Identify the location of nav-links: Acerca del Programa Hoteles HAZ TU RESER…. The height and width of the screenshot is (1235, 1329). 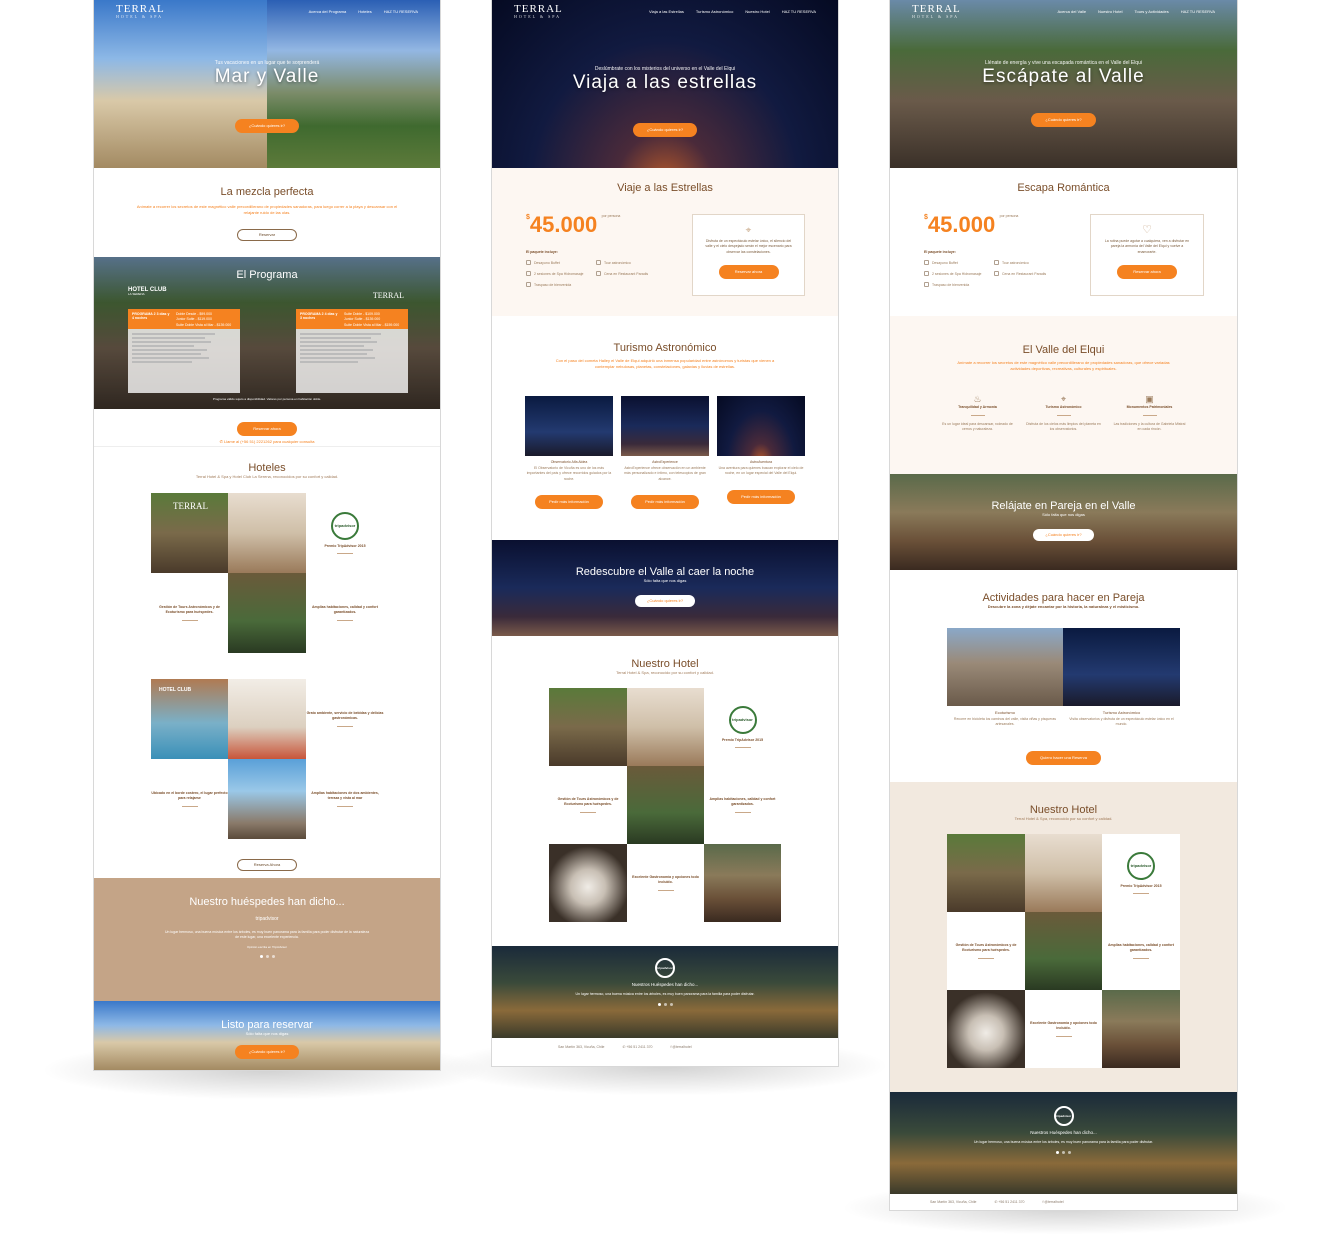
(363, 11).